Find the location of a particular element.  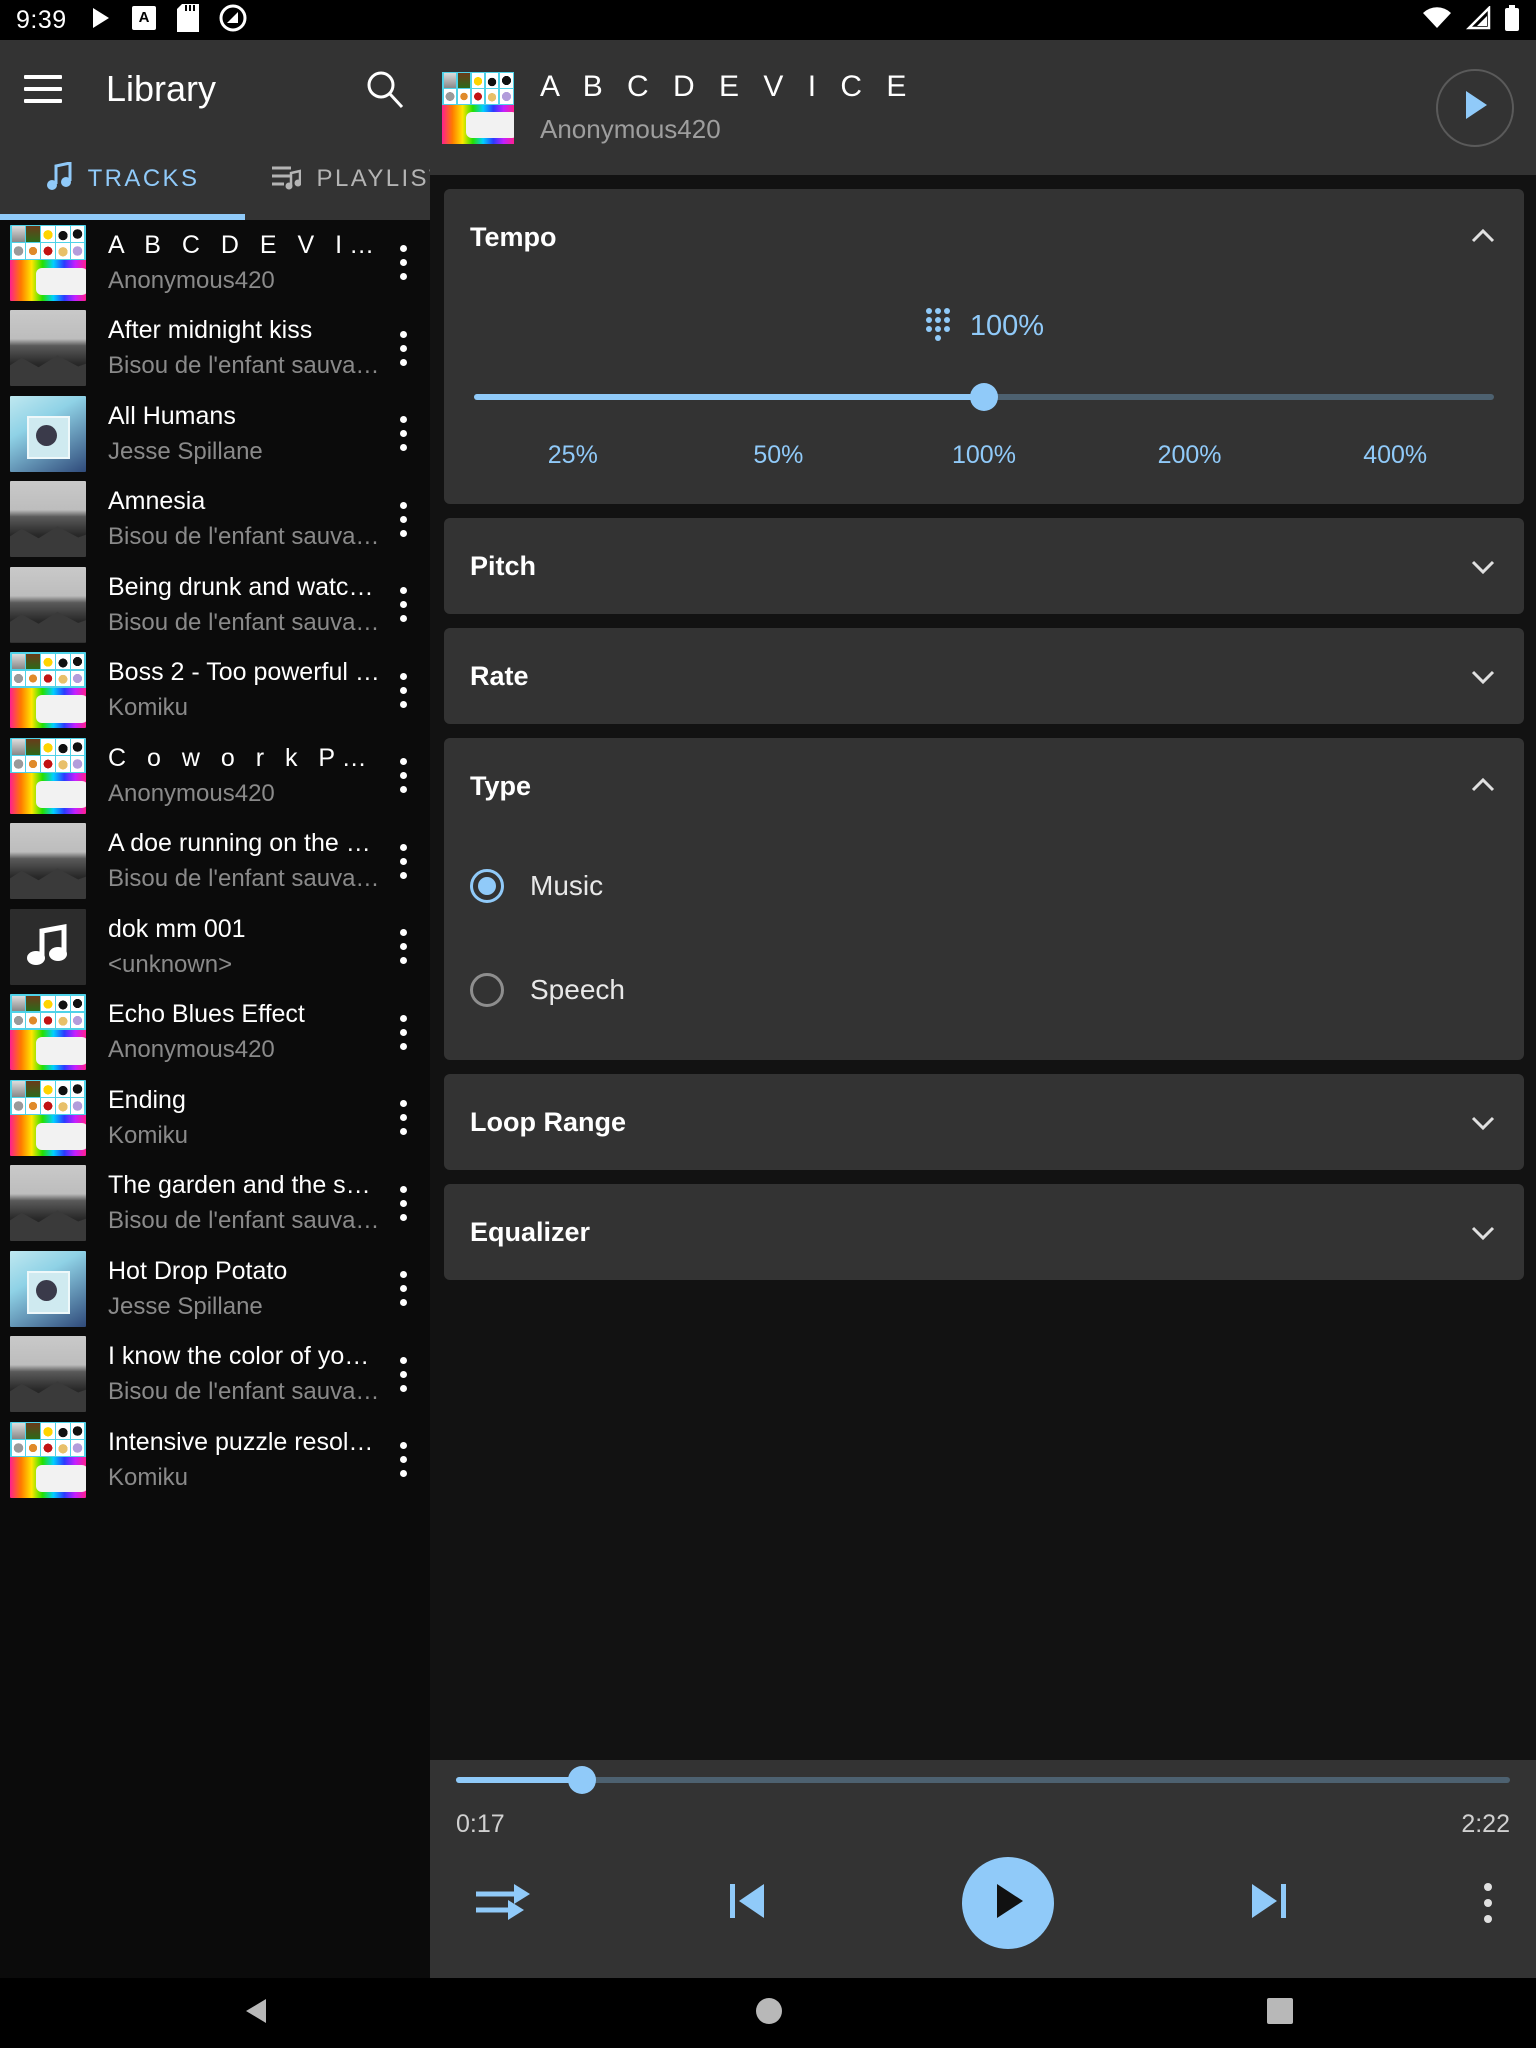

repeat-mode-button is located at coordinates (503, 1903).